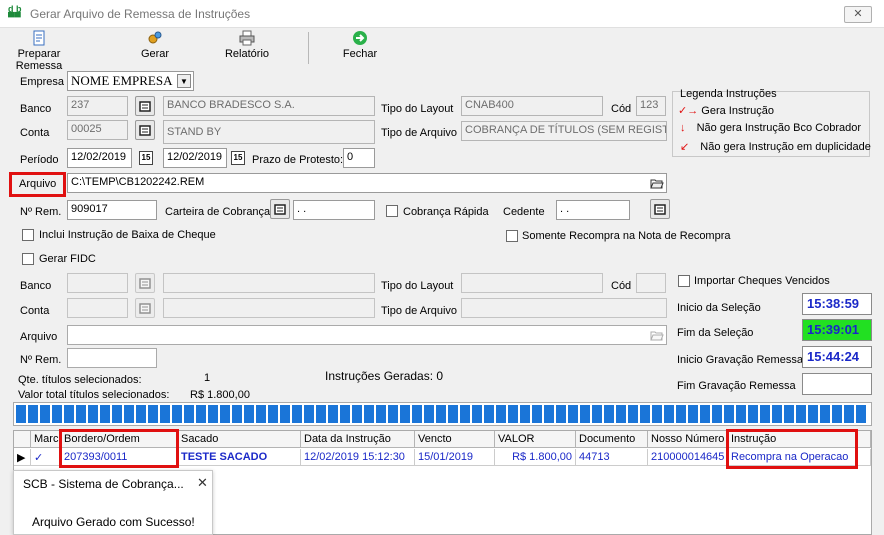  Describe the element at coordinates (155, 48) in the screenshot. I see `gerar-button: Gerar` at that location.